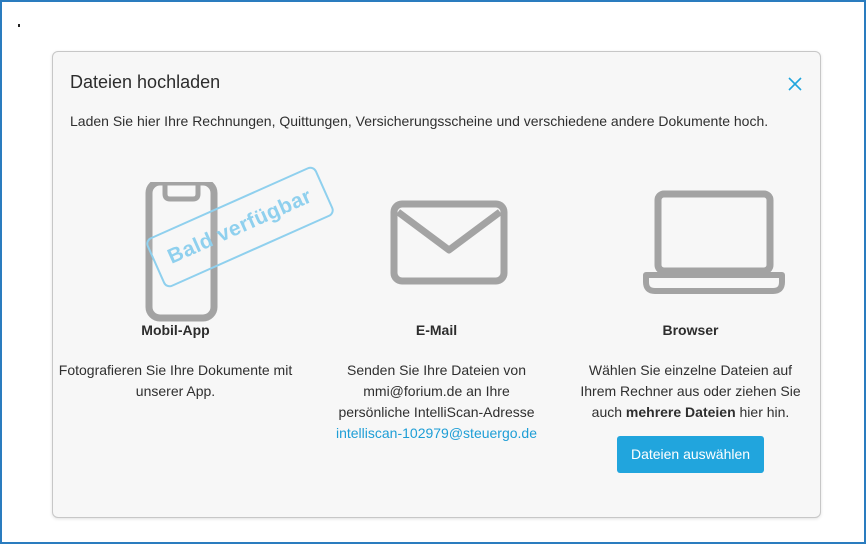 This screenshot has width=866, height=544. What do you see at coordinates (19, 25) in the screenshot?
I see `cursor-dot` at bounding box center [19, 25].